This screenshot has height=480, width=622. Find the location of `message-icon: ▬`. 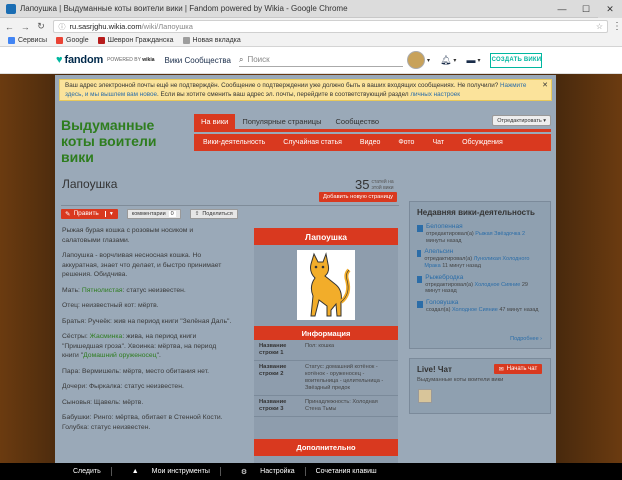

message-icon: ▬ is located at coordinates (470, 60).